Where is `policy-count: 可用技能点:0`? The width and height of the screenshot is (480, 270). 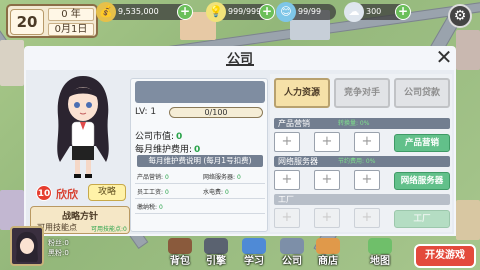 policy-count: 可用技能点:0 is located at coordinates (109, 229).